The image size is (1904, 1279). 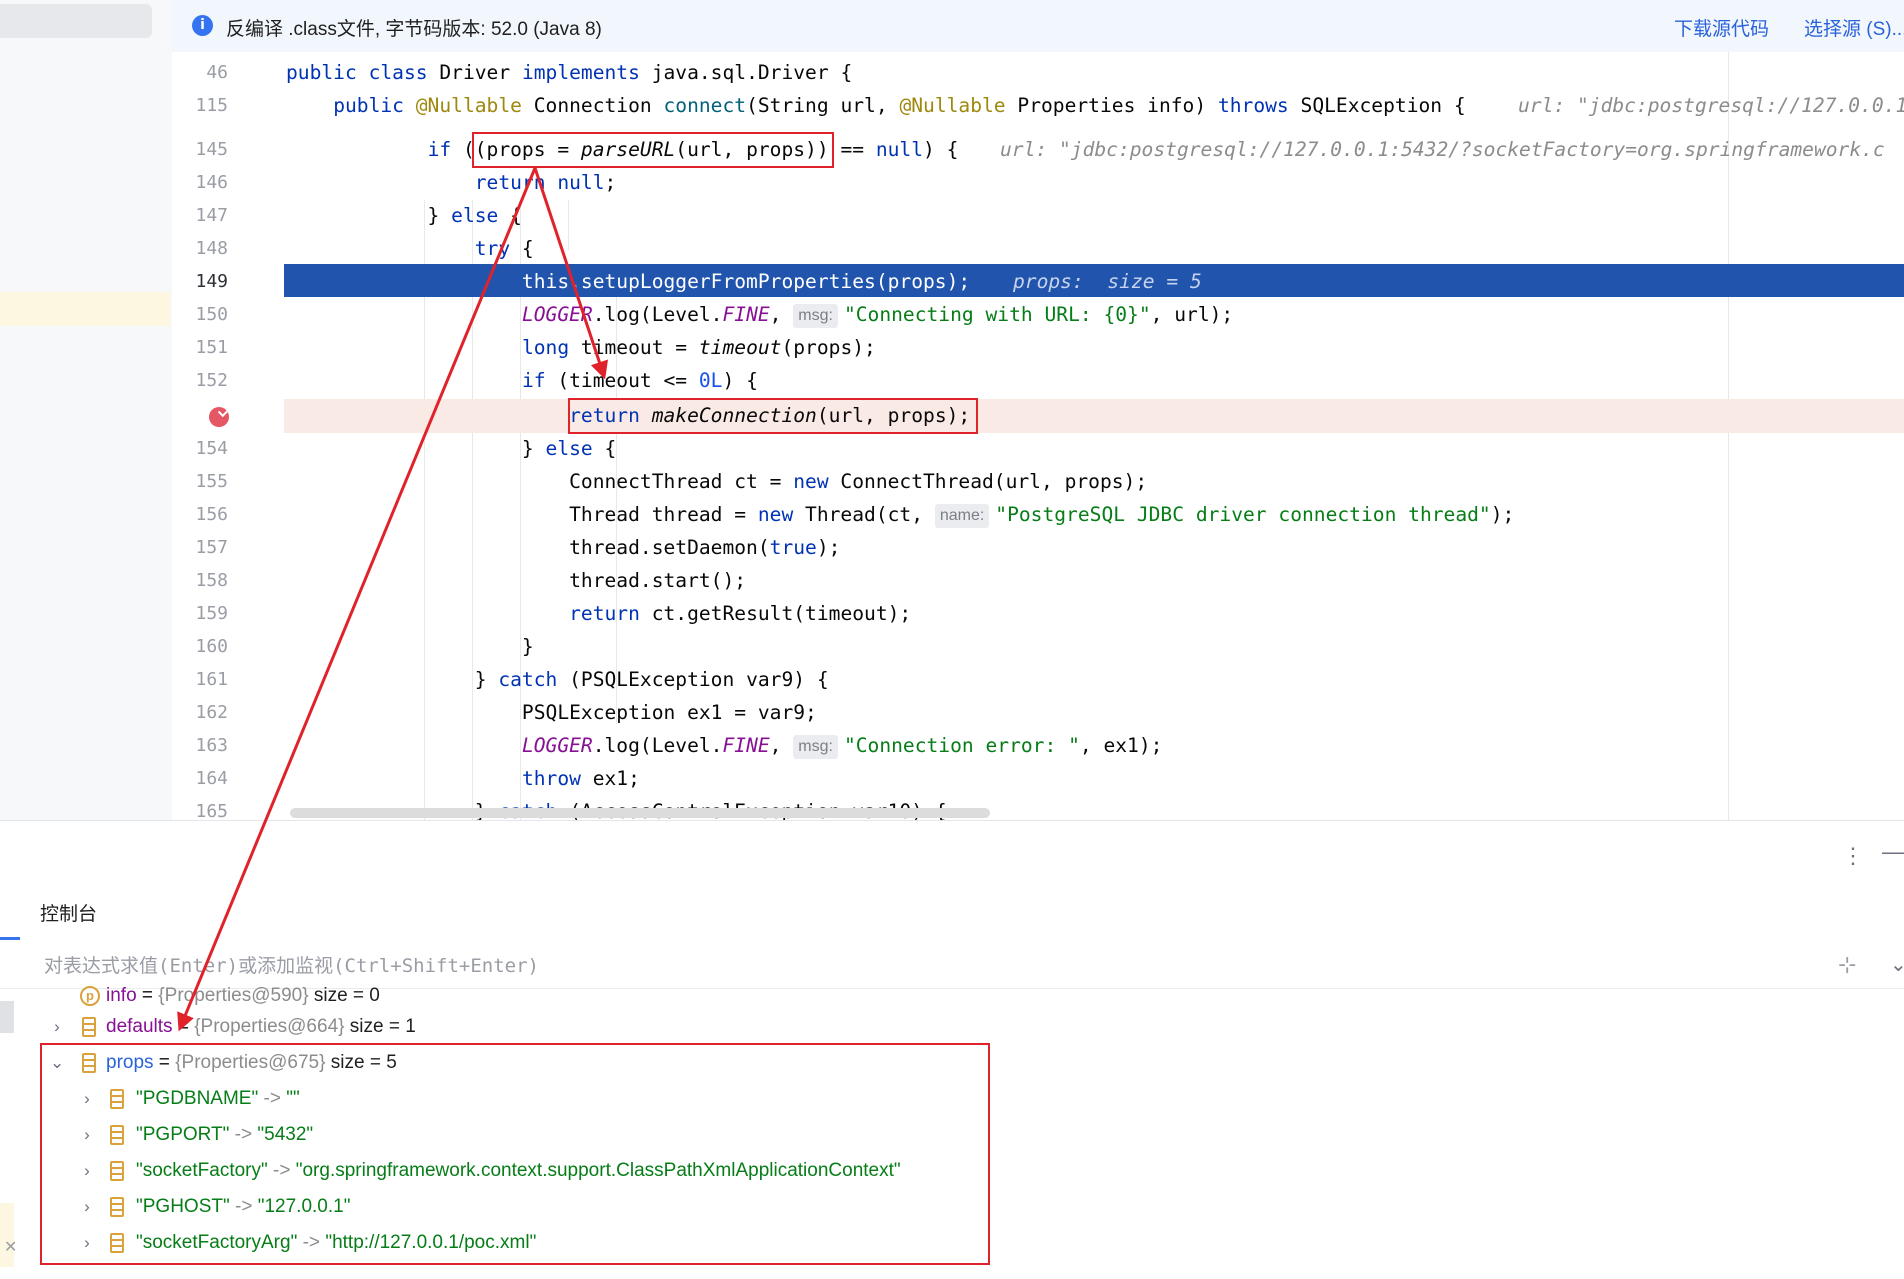 I want to click on line-number: 145, so click(x=211, y=149).